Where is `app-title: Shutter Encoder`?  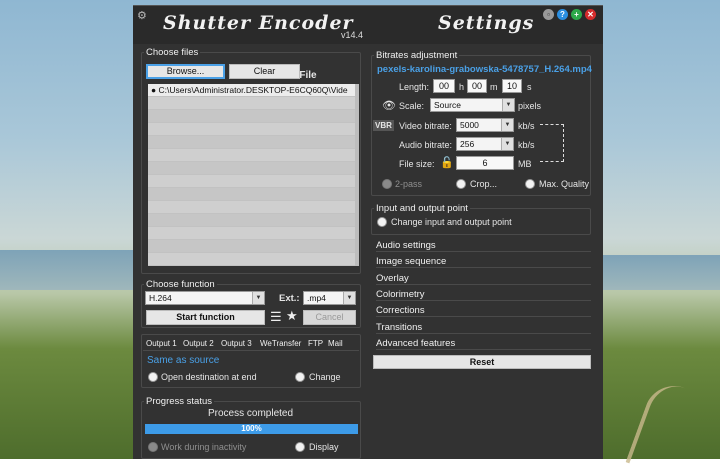 app-title: Shutter Encoder is located at coordinates (258, 23).